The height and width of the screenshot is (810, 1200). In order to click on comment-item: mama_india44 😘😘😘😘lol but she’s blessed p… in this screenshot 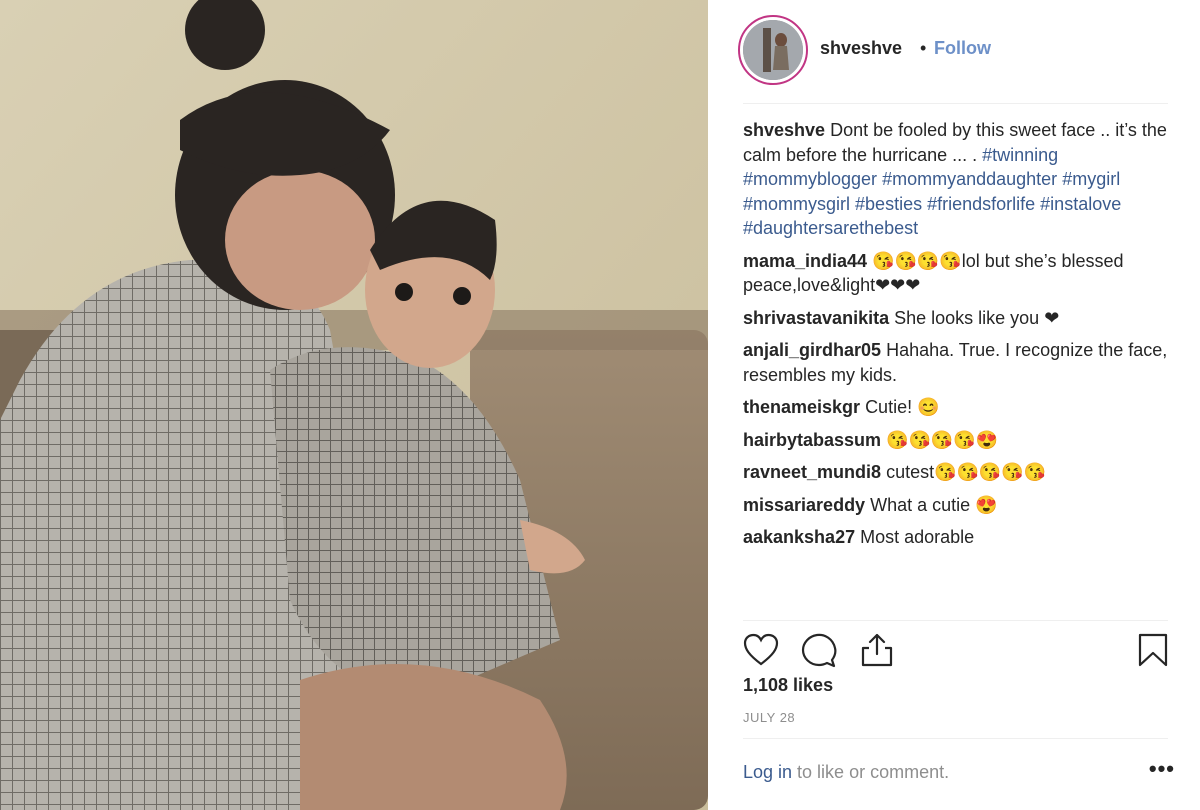, I will do `click(959, 273)`.